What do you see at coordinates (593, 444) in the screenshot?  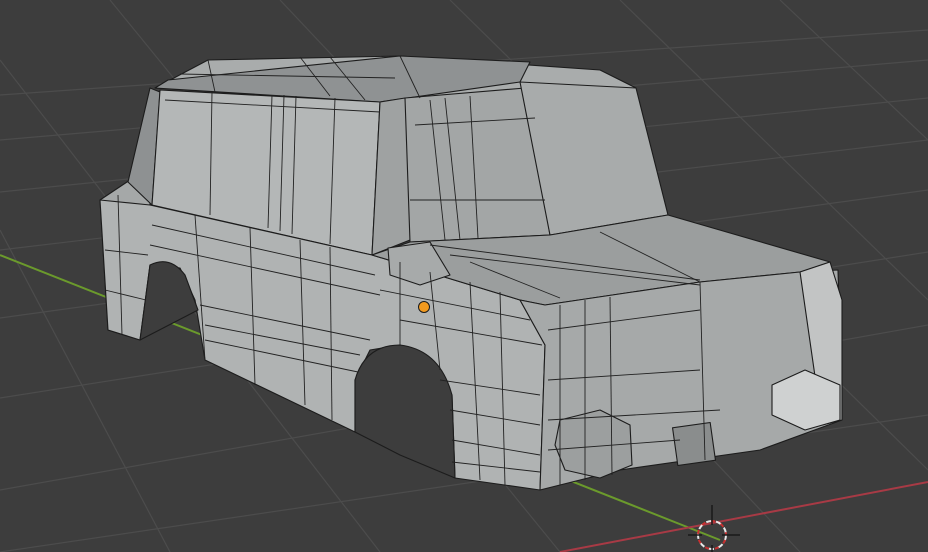 I see `left-headlight` at bounding box center [593, 444].